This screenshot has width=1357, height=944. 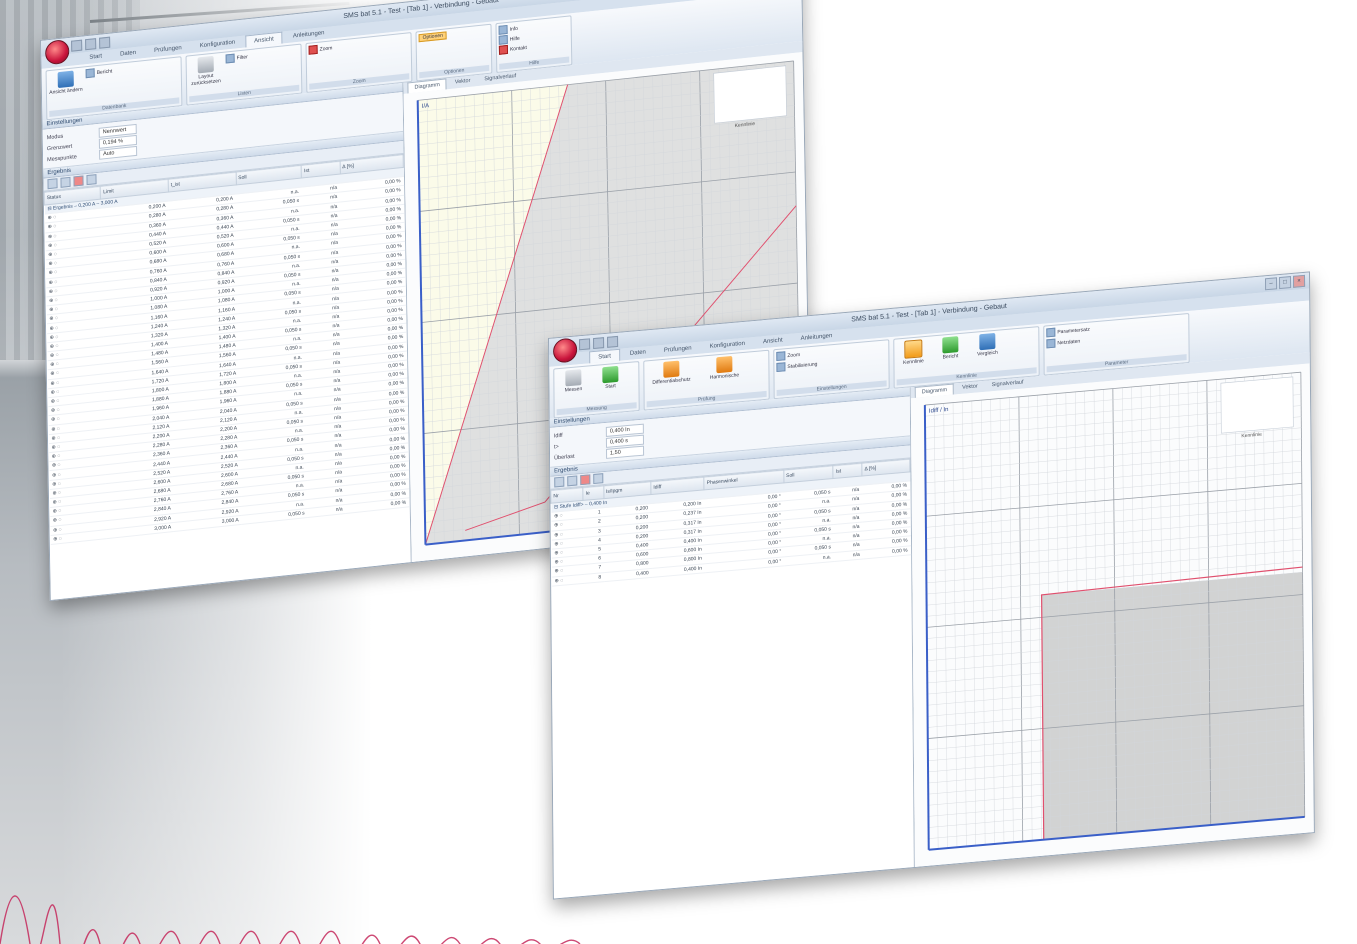 I want to click on measure-icon, so click(x=573, y=378).